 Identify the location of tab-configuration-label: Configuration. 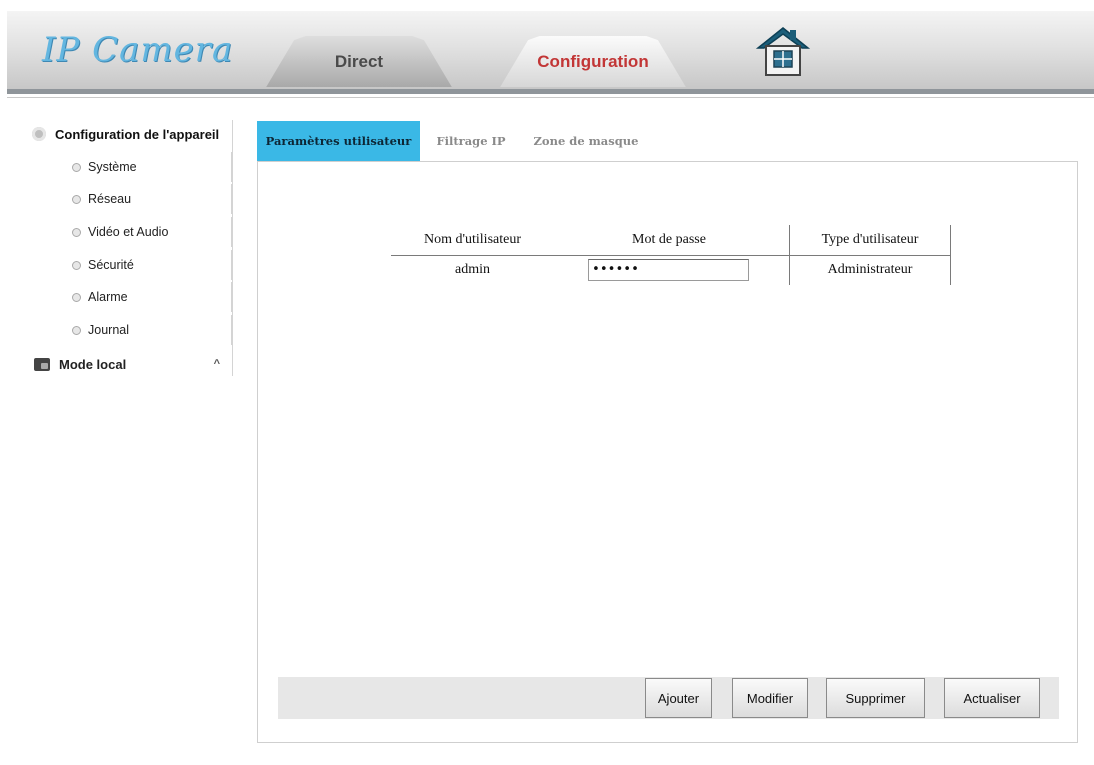
(593, 61).